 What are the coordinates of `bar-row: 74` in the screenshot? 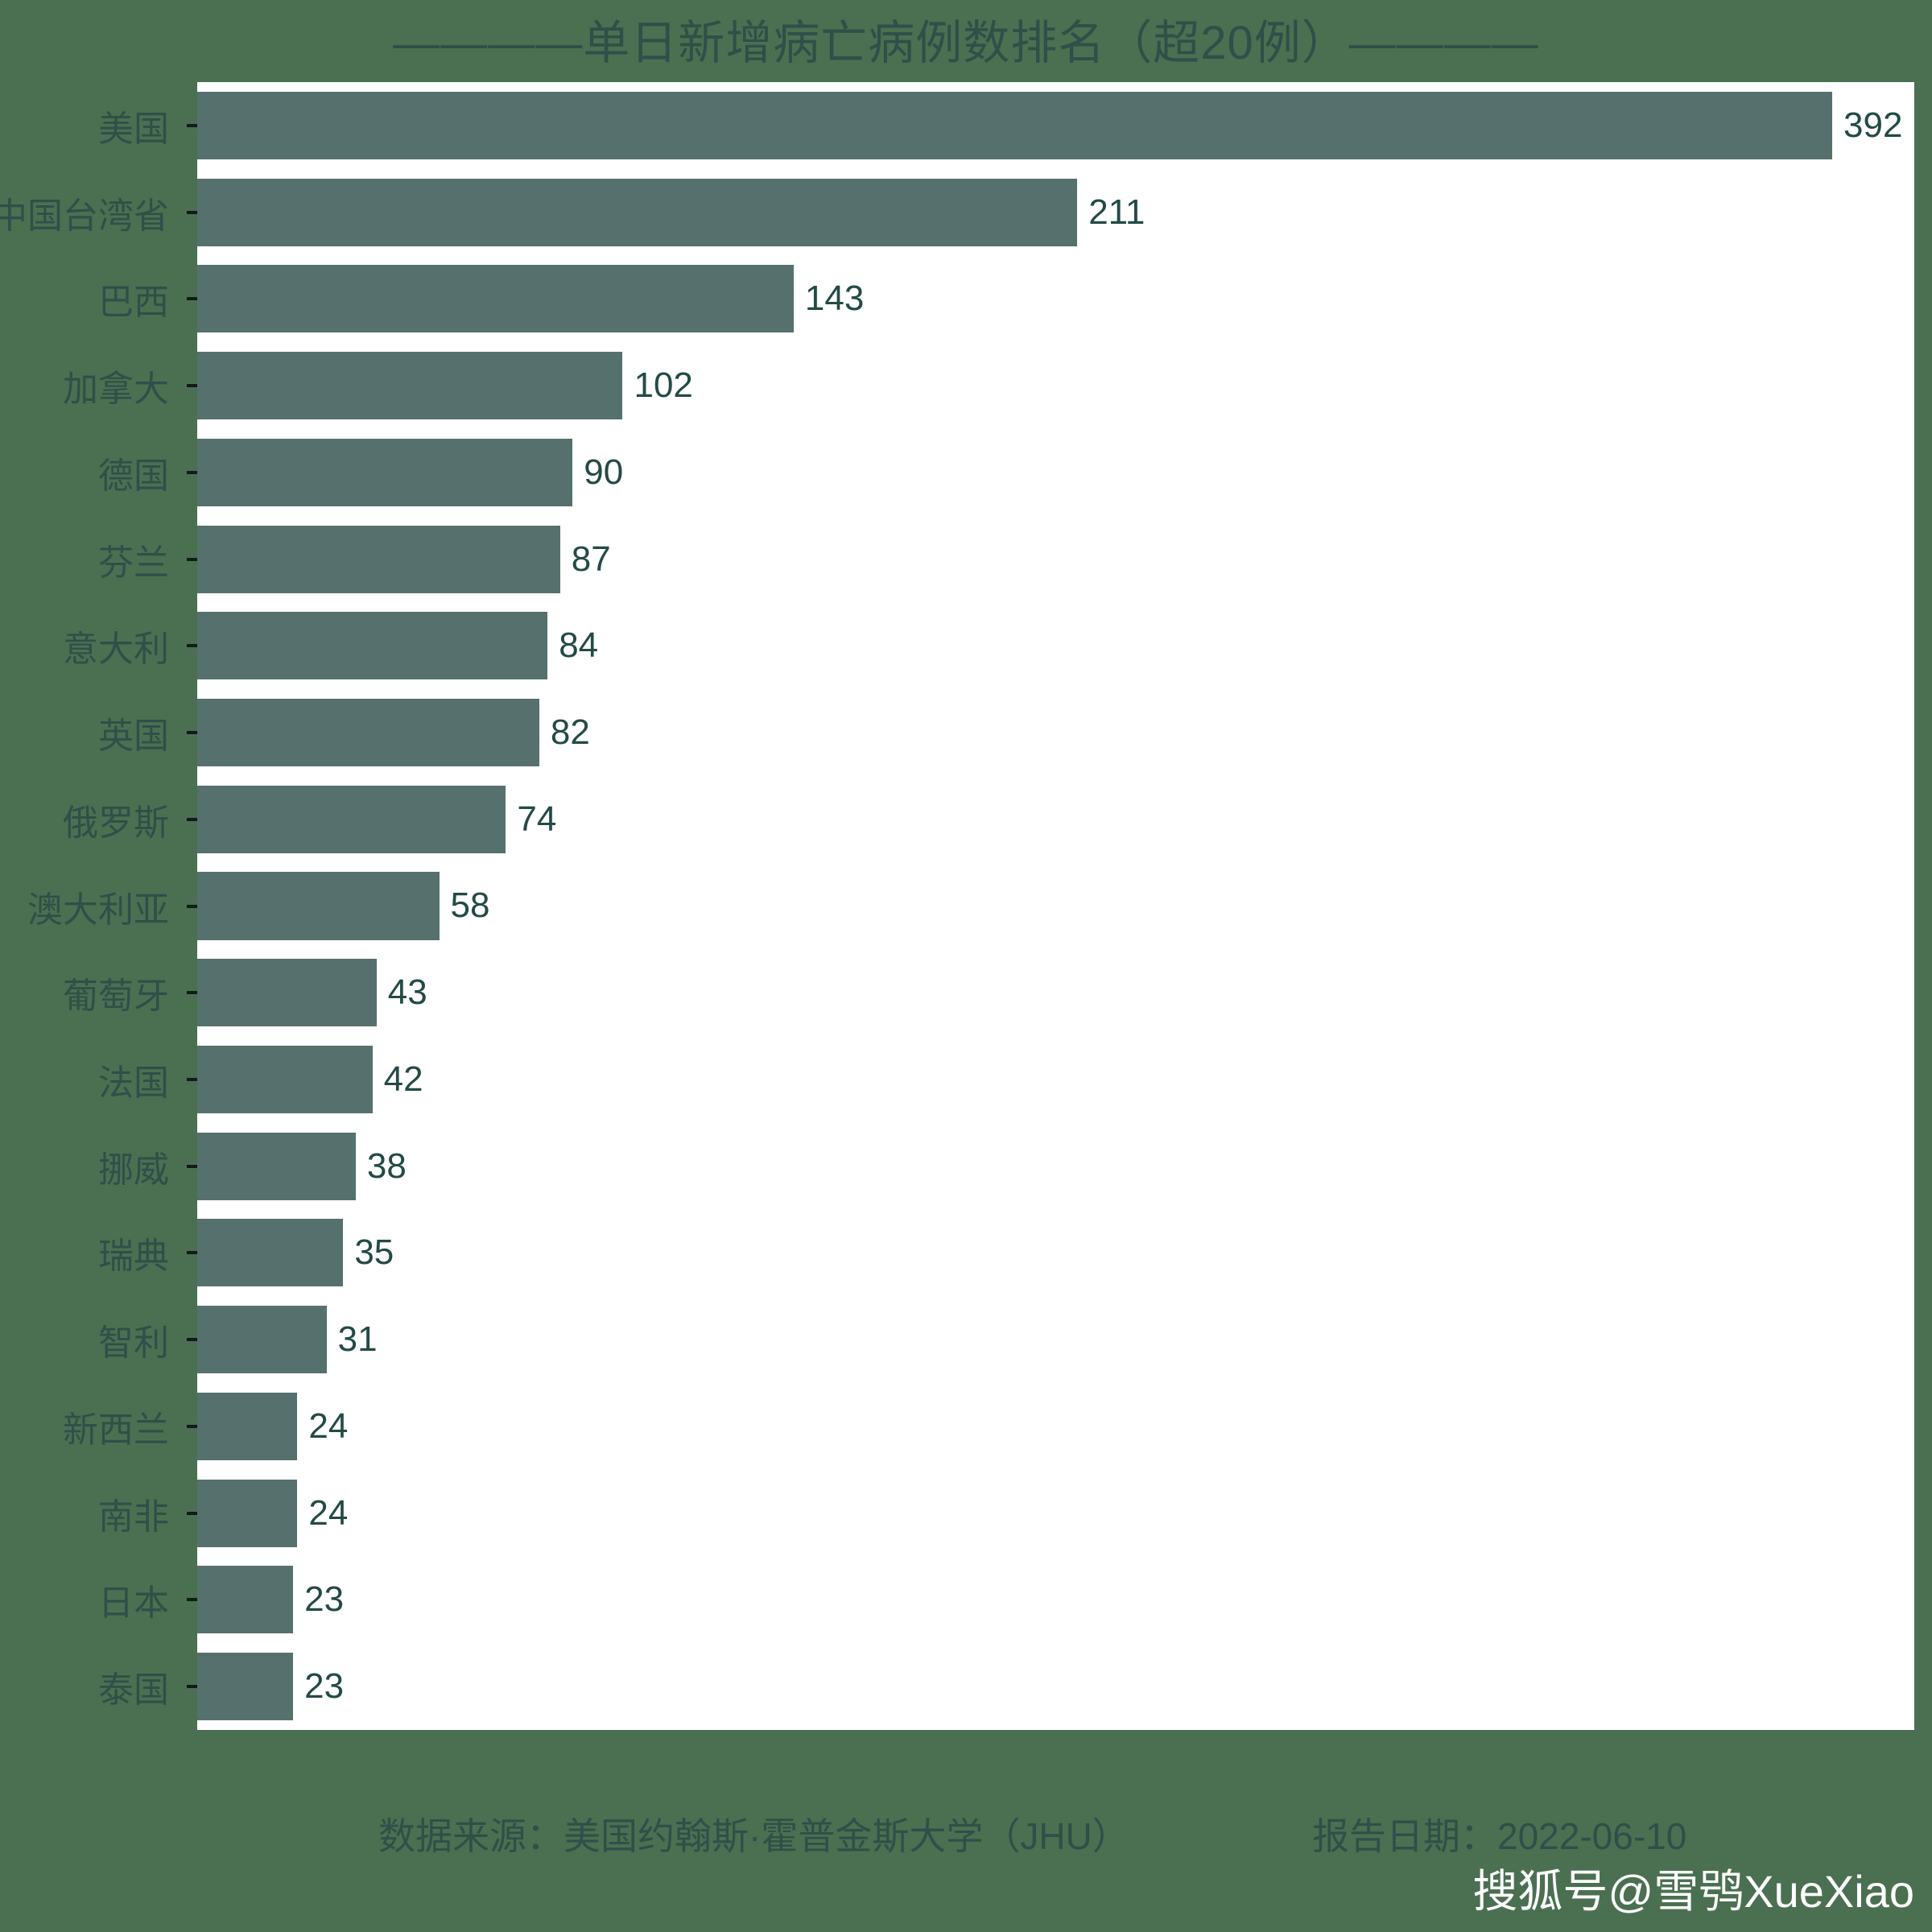 It's located at (1055, 819).